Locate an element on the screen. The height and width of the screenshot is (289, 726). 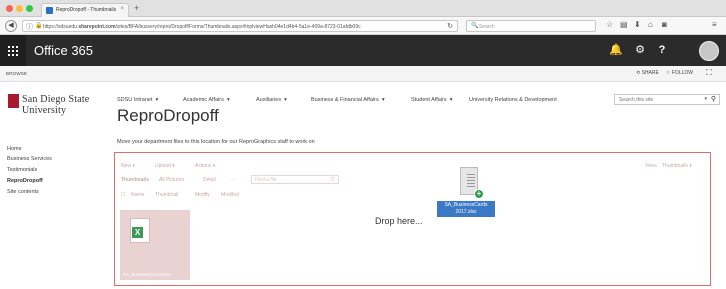
site-search-box: Search this site ▾ ⚲ is located at coordinates (667, 99).